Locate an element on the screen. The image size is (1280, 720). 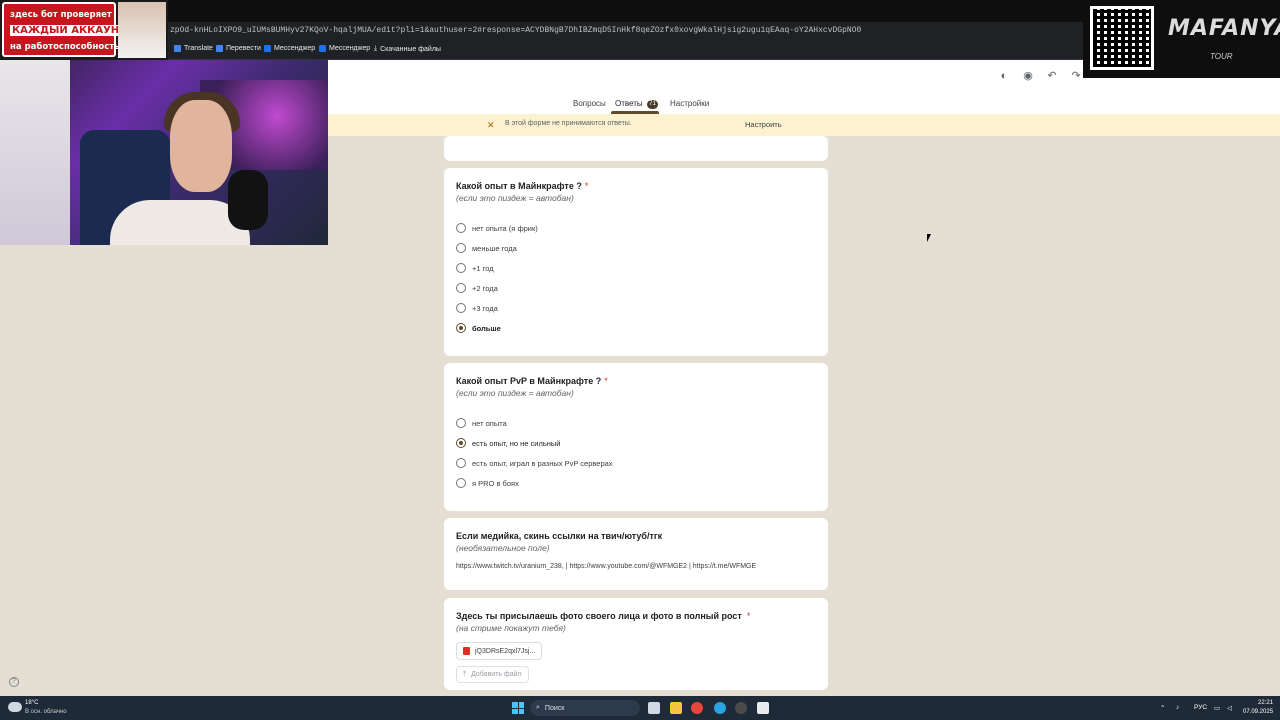
cloud-icon is located at coordinates (15, 707).